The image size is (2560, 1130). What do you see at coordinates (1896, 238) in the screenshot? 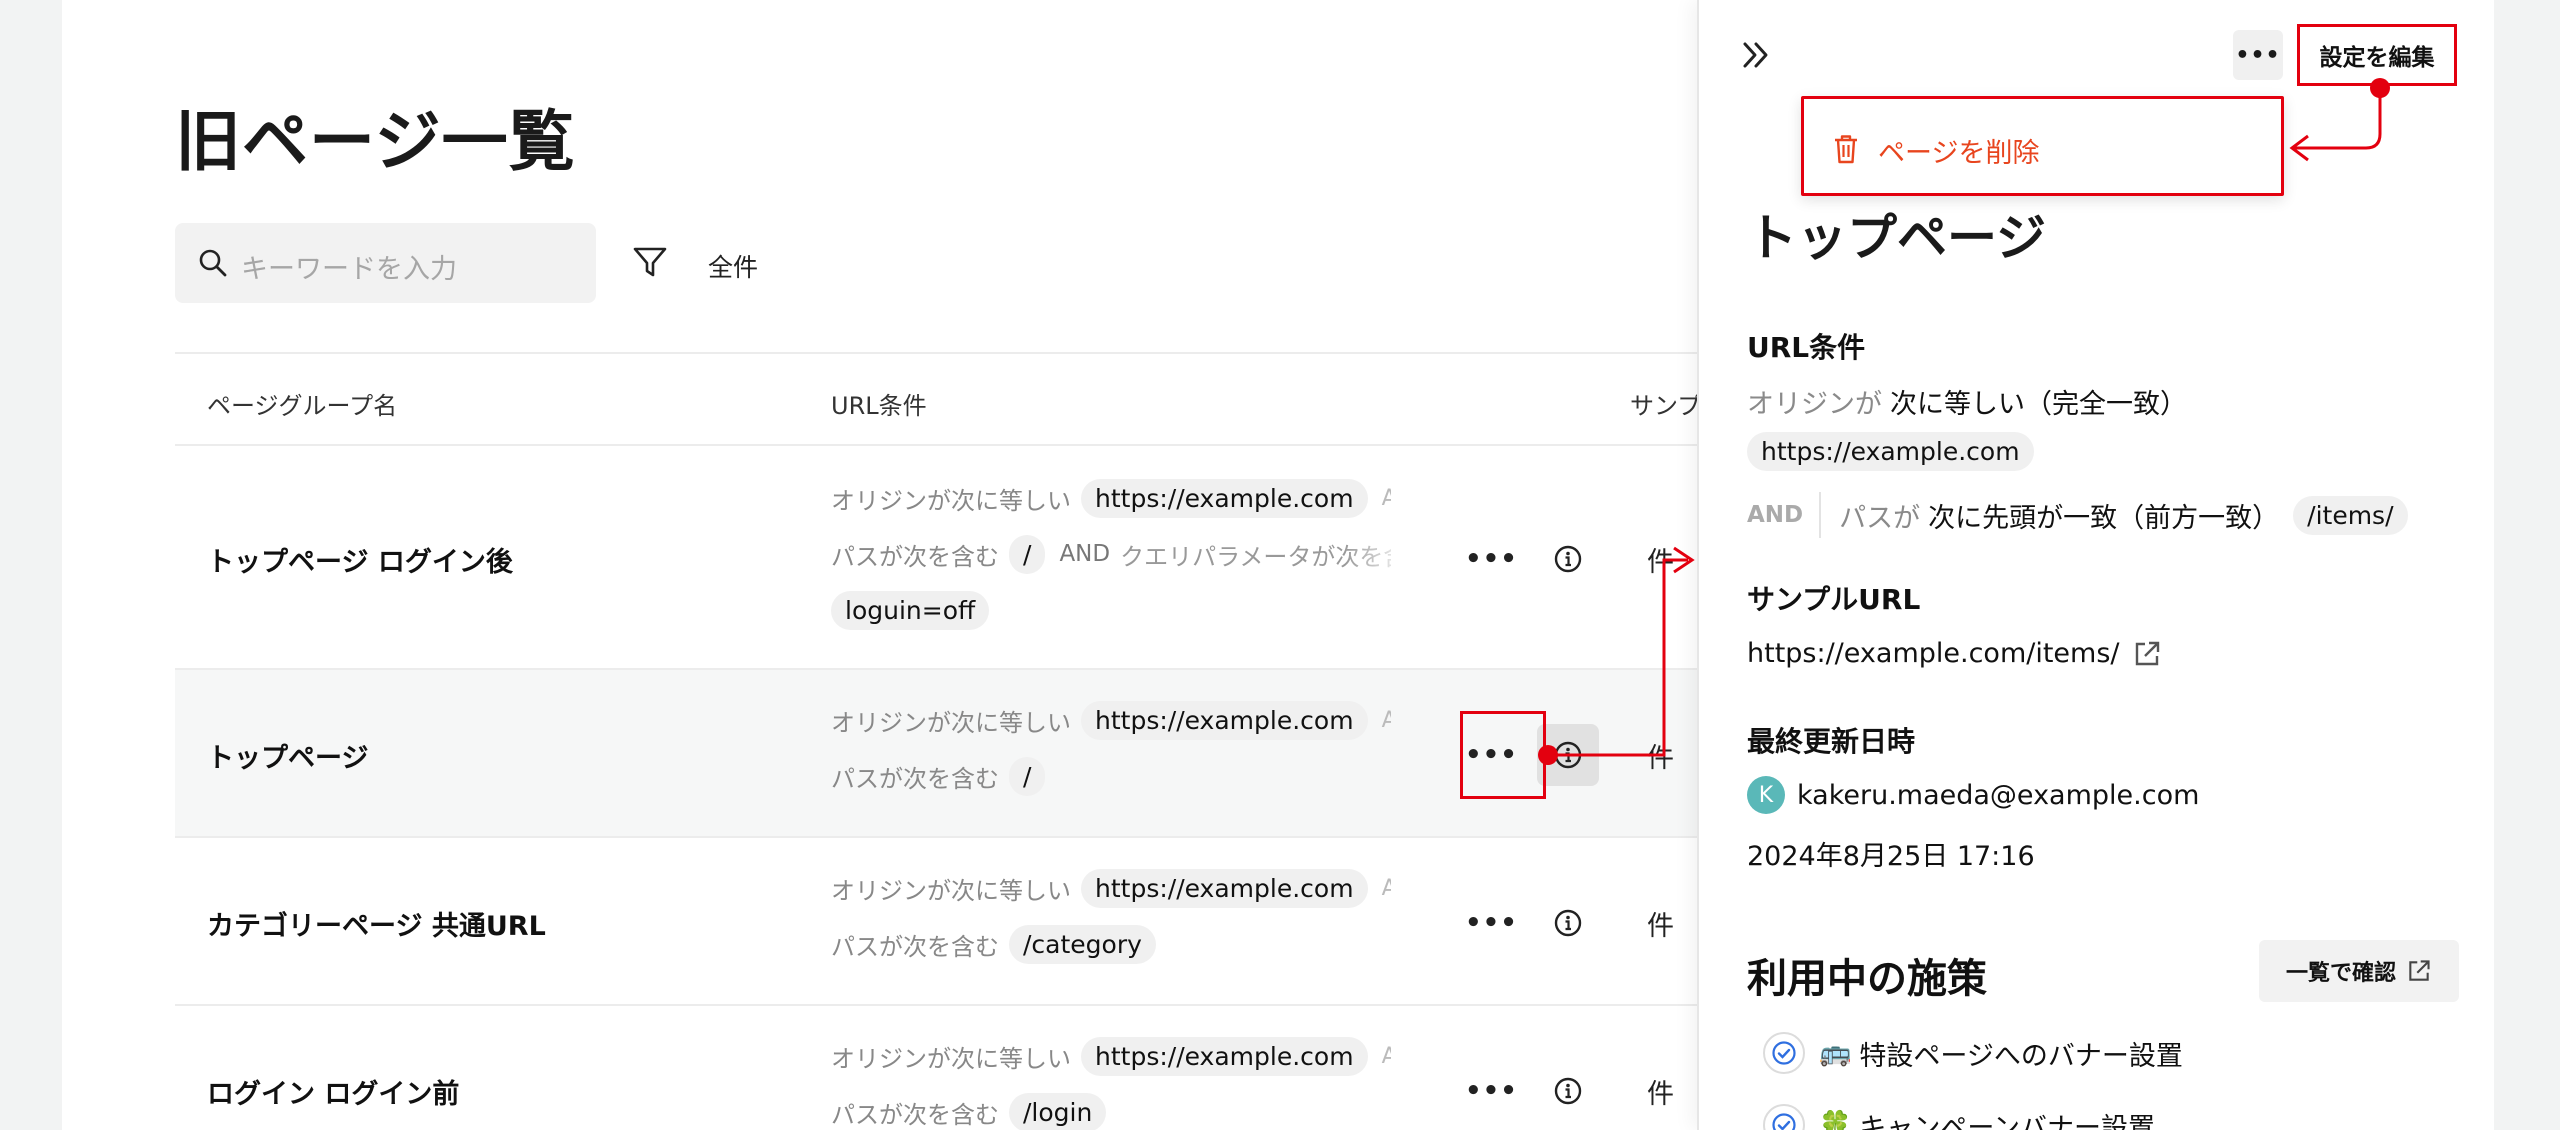
I see `panel-title: トップページ` at bounding box center [1896, 238].